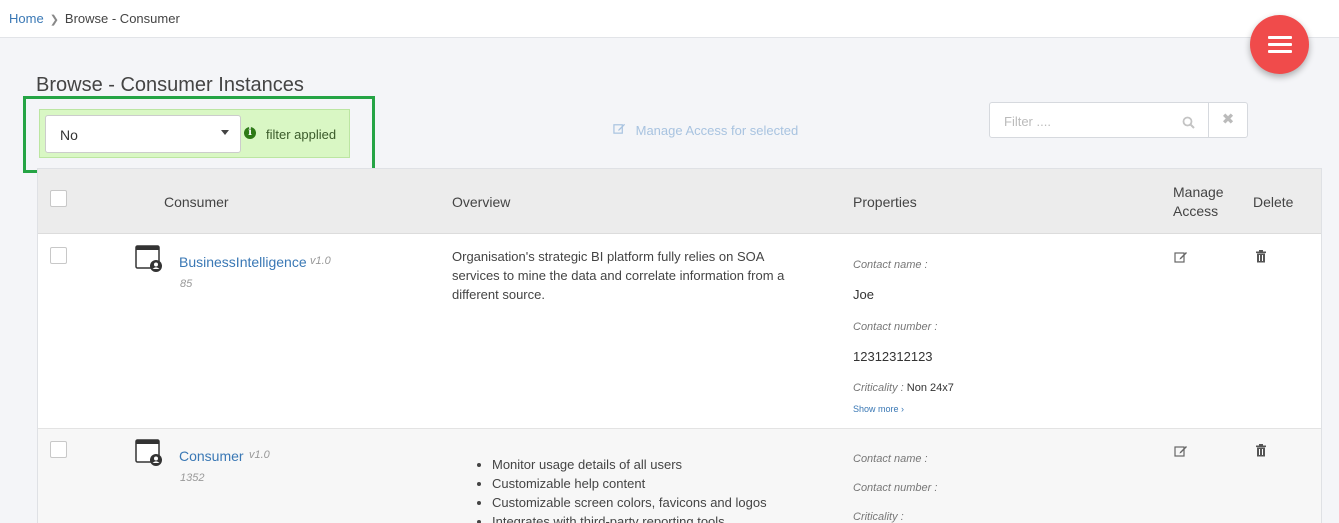 Image resolution: width=1339 pixels, height=523 pixels. Describe the element at coordinates (192, 478) in the screenshot. I see `consumer-id: 1352` at that location.